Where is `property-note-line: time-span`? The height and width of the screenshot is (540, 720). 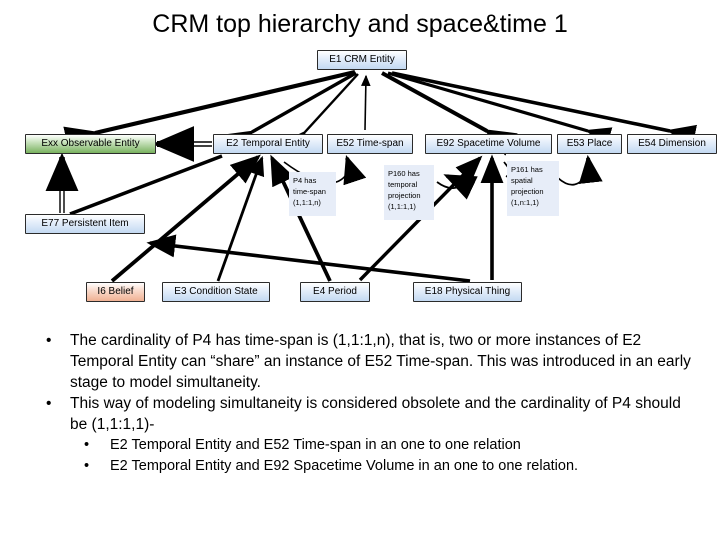 property-note-line: time-span is located at coordinates (309, 191).